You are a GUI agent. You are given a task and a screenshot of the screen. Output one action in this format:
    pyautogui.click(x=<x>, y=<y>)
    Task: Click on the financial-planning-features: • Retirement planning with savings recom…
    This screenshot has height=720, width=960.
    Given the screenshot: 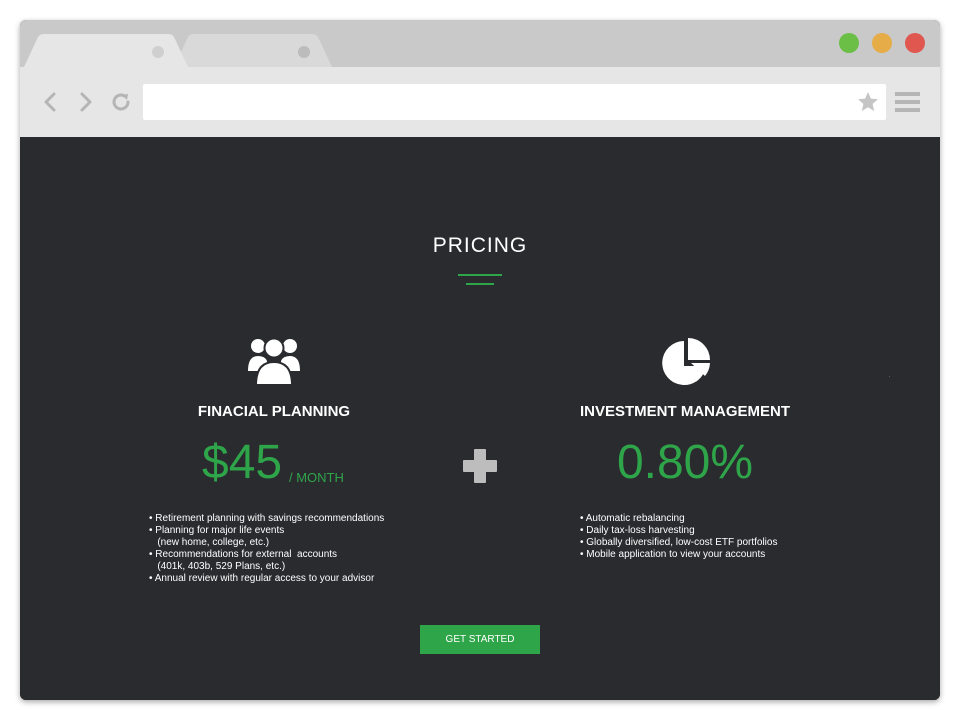 What is the action you would take?
    pyautogui.click(x=266, y=549)
    